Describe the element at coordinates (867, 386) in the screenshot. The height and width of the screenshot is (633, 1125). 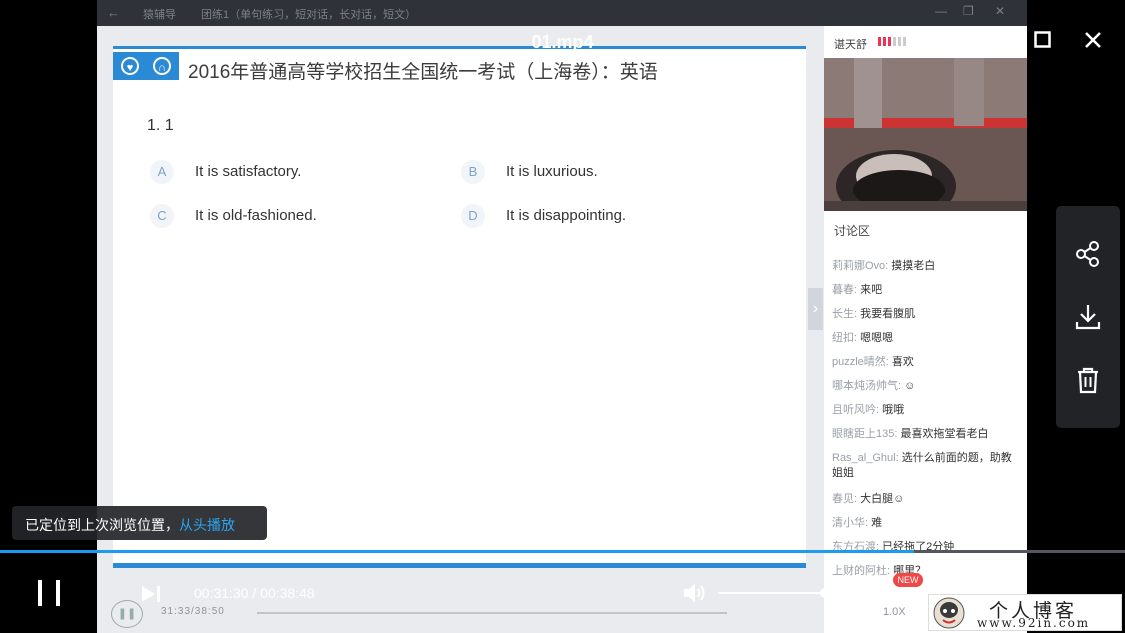
I see `chat-user: 哪本炖汤帅气:` at that location.